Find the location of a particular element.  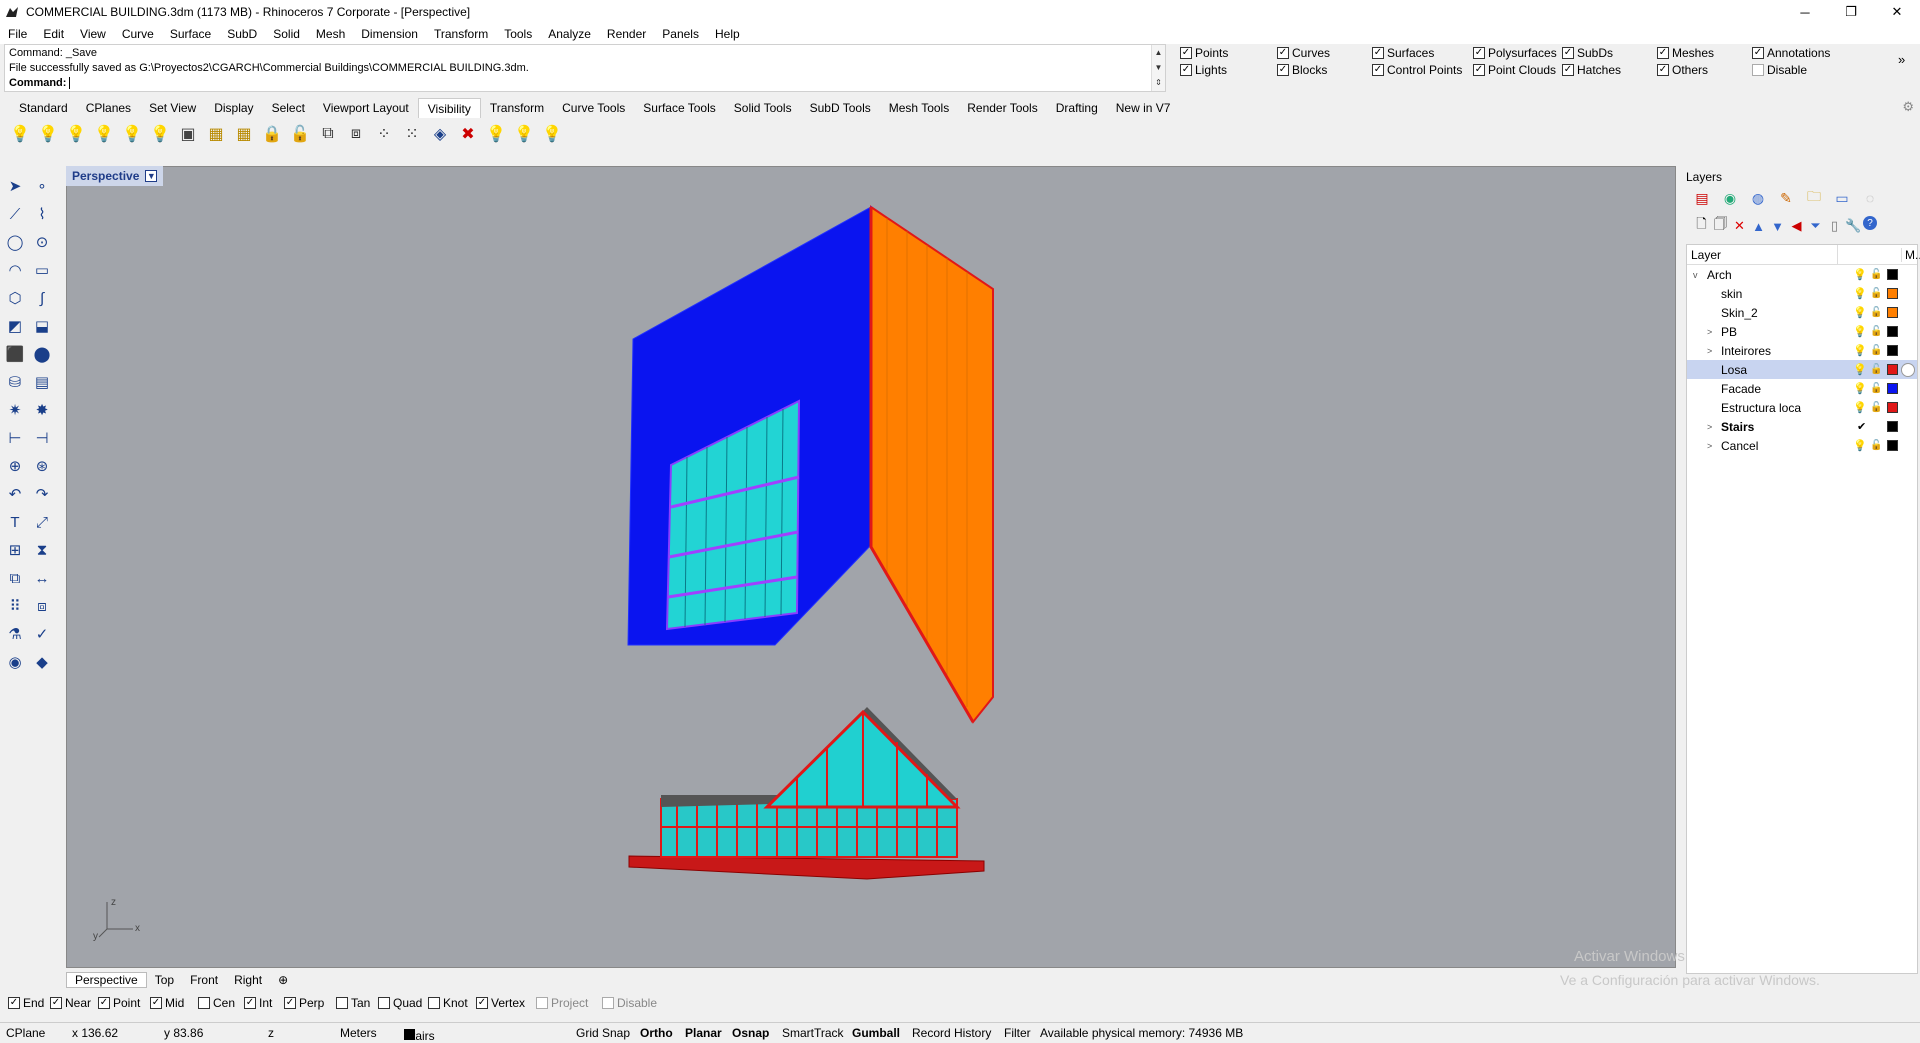

filter-toggle: Filter is located at coordinates (1017, 1033).